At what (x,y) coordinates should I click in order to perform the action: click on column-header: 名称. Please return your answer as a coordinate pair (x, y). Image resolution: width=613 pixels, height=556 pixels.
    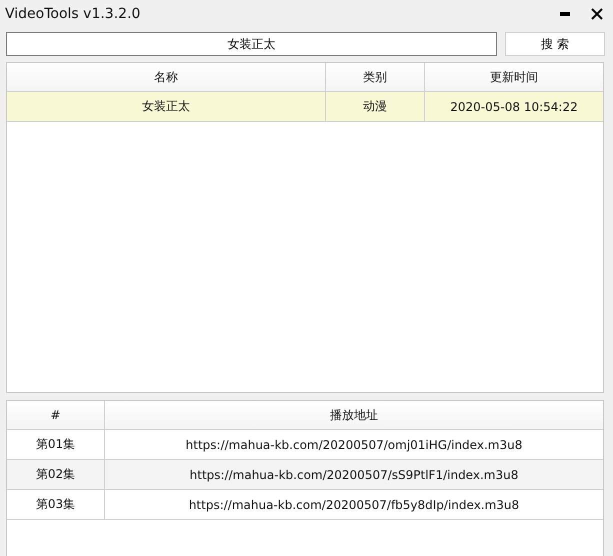
    Looking at the image, I should click on (166, 77).